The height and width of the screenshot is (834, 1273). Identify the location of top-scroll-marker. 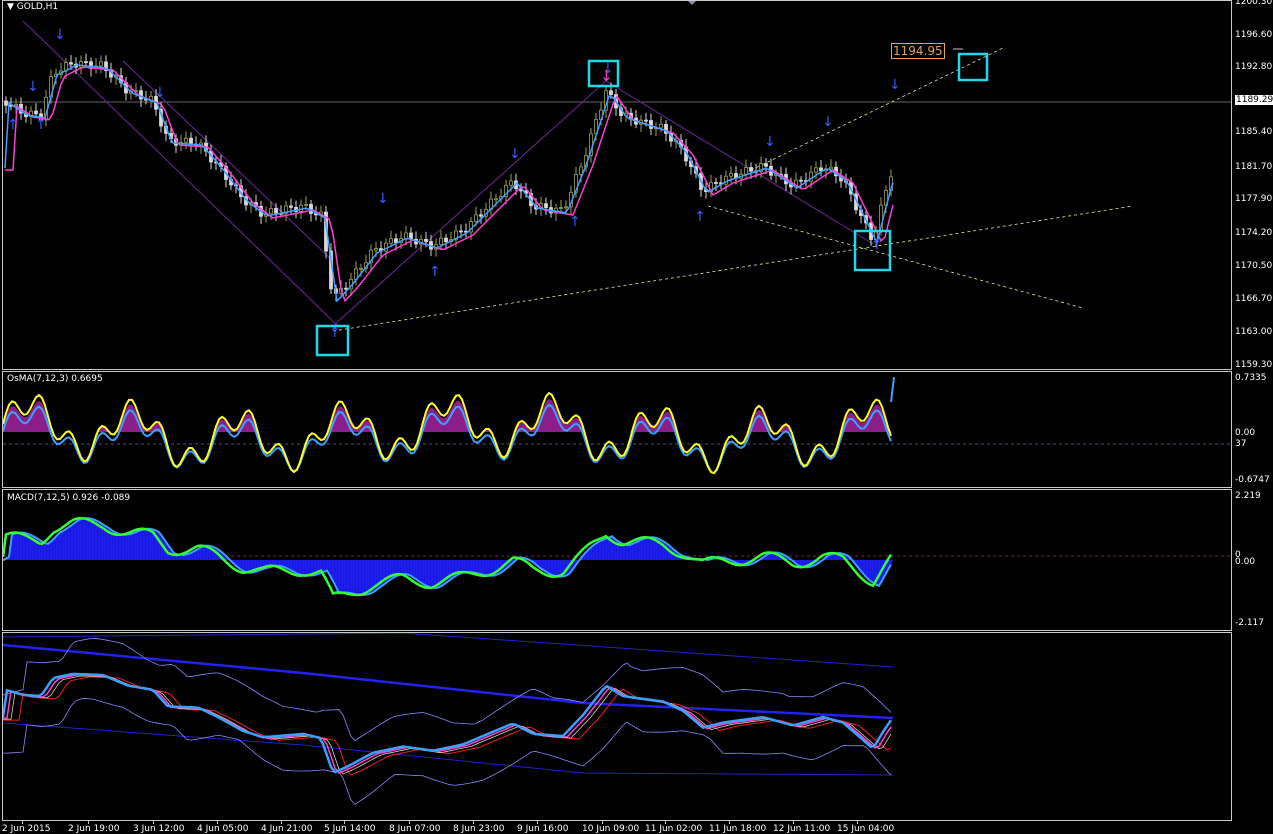
(692, 3).